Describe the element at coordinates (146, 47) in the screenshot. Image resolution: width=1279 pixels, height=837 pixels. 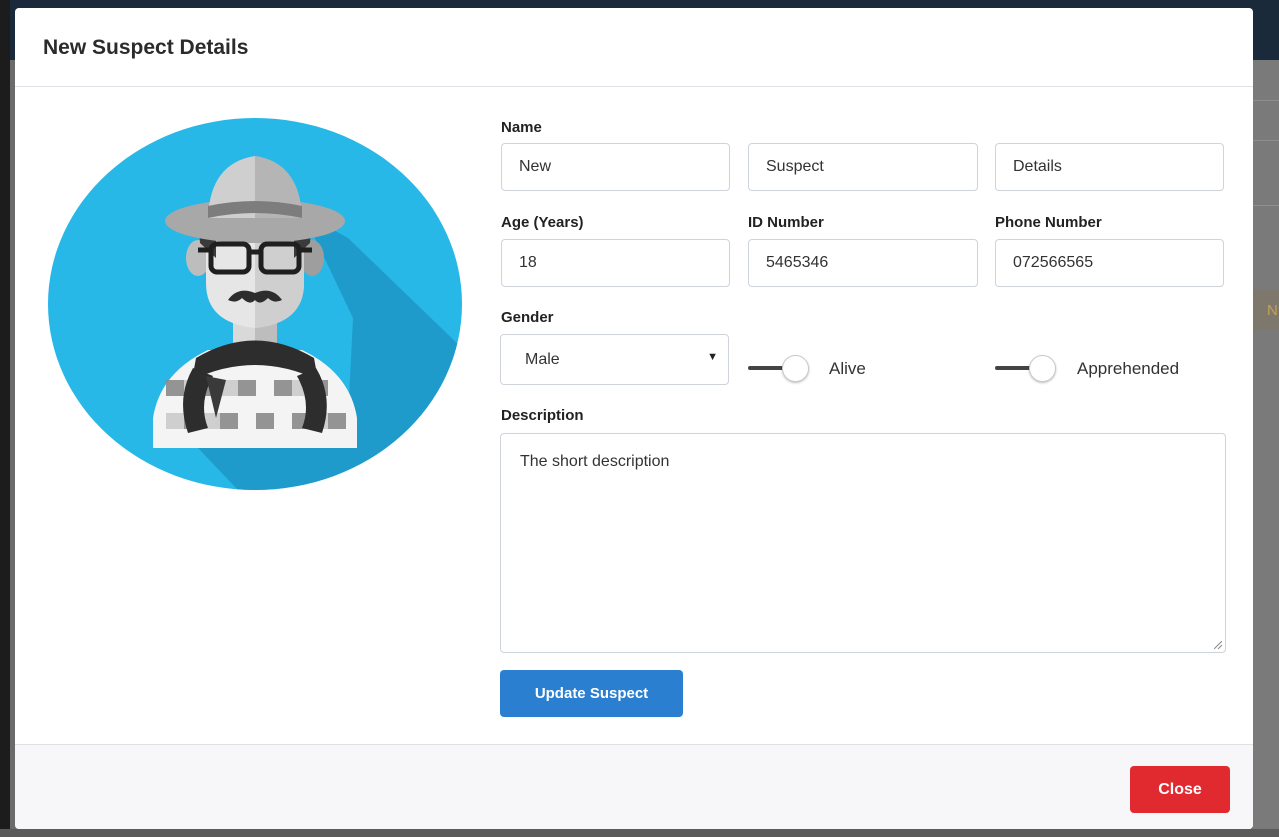
I see `modal-title: New Suspect Details` at that location.